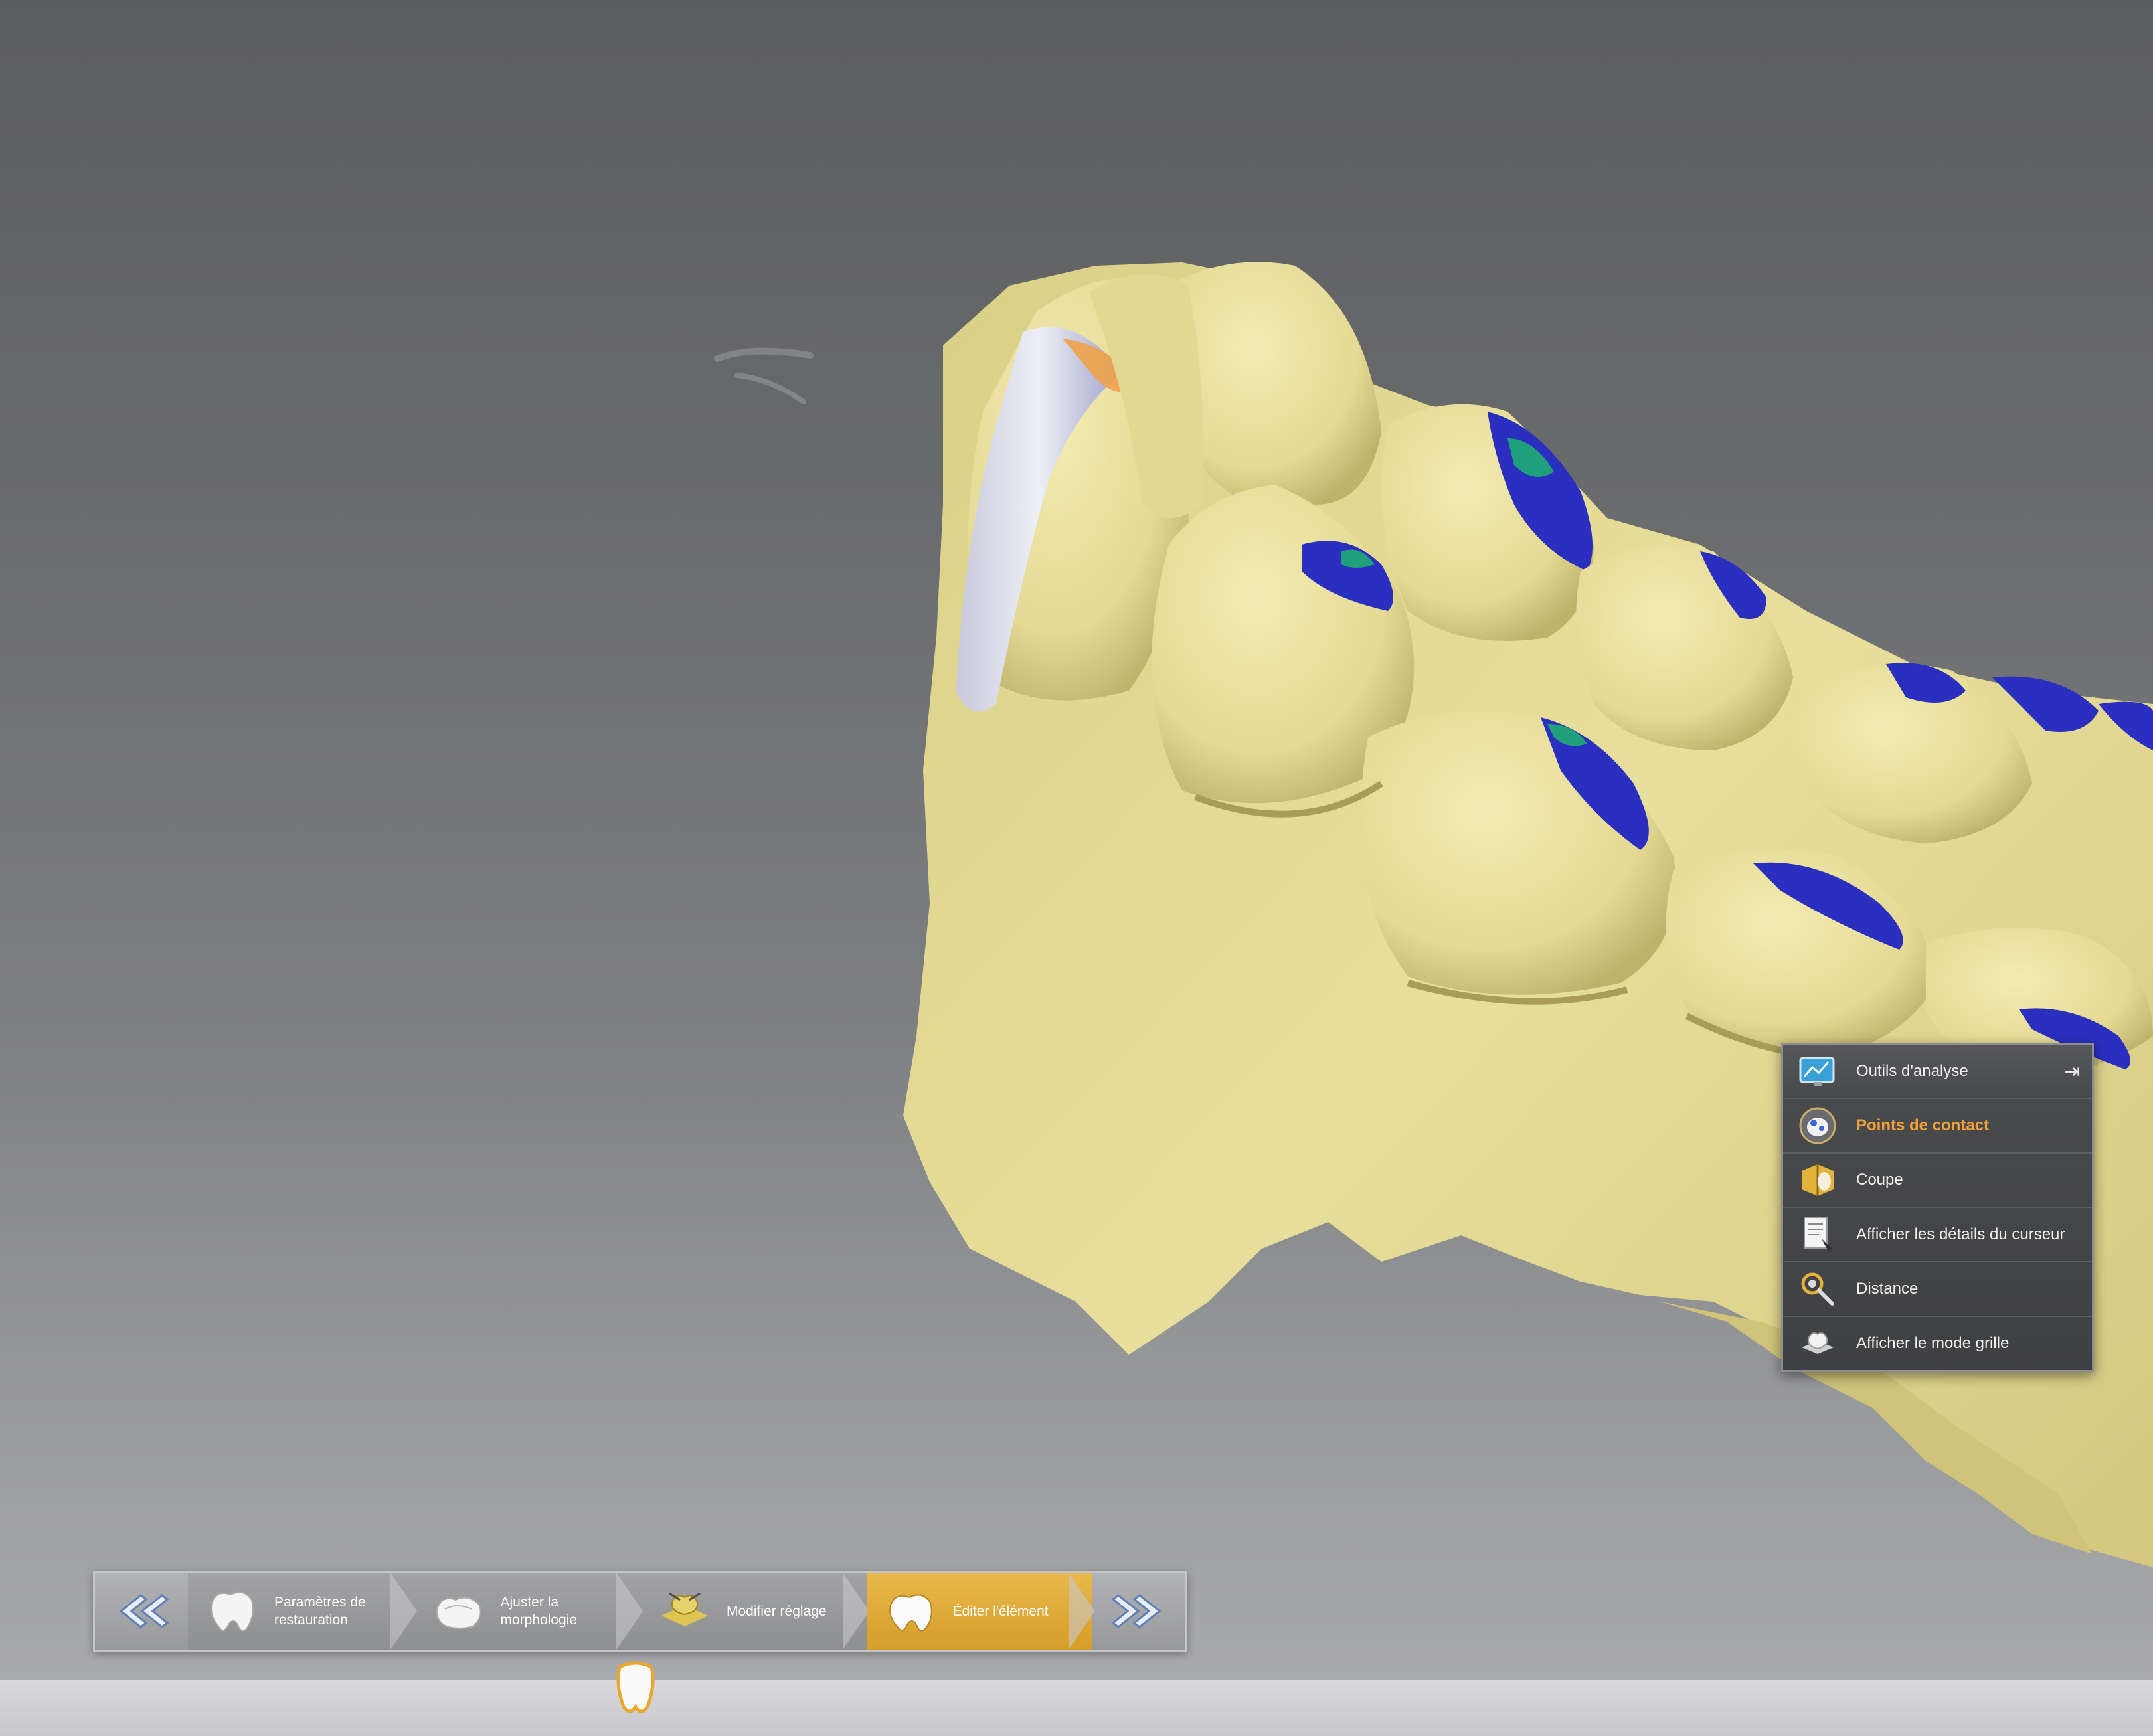  Describe the element at coordinates (635, 1690) in the screenshot. I see `selected-tooth-icon` at that location.